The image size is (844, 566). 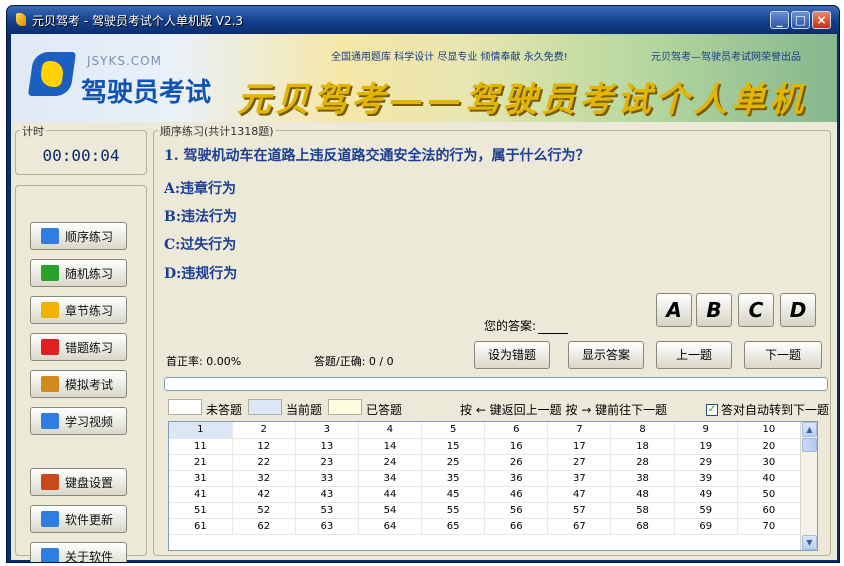 I want to click on question-cell: 61, so click(x=201, y=526).